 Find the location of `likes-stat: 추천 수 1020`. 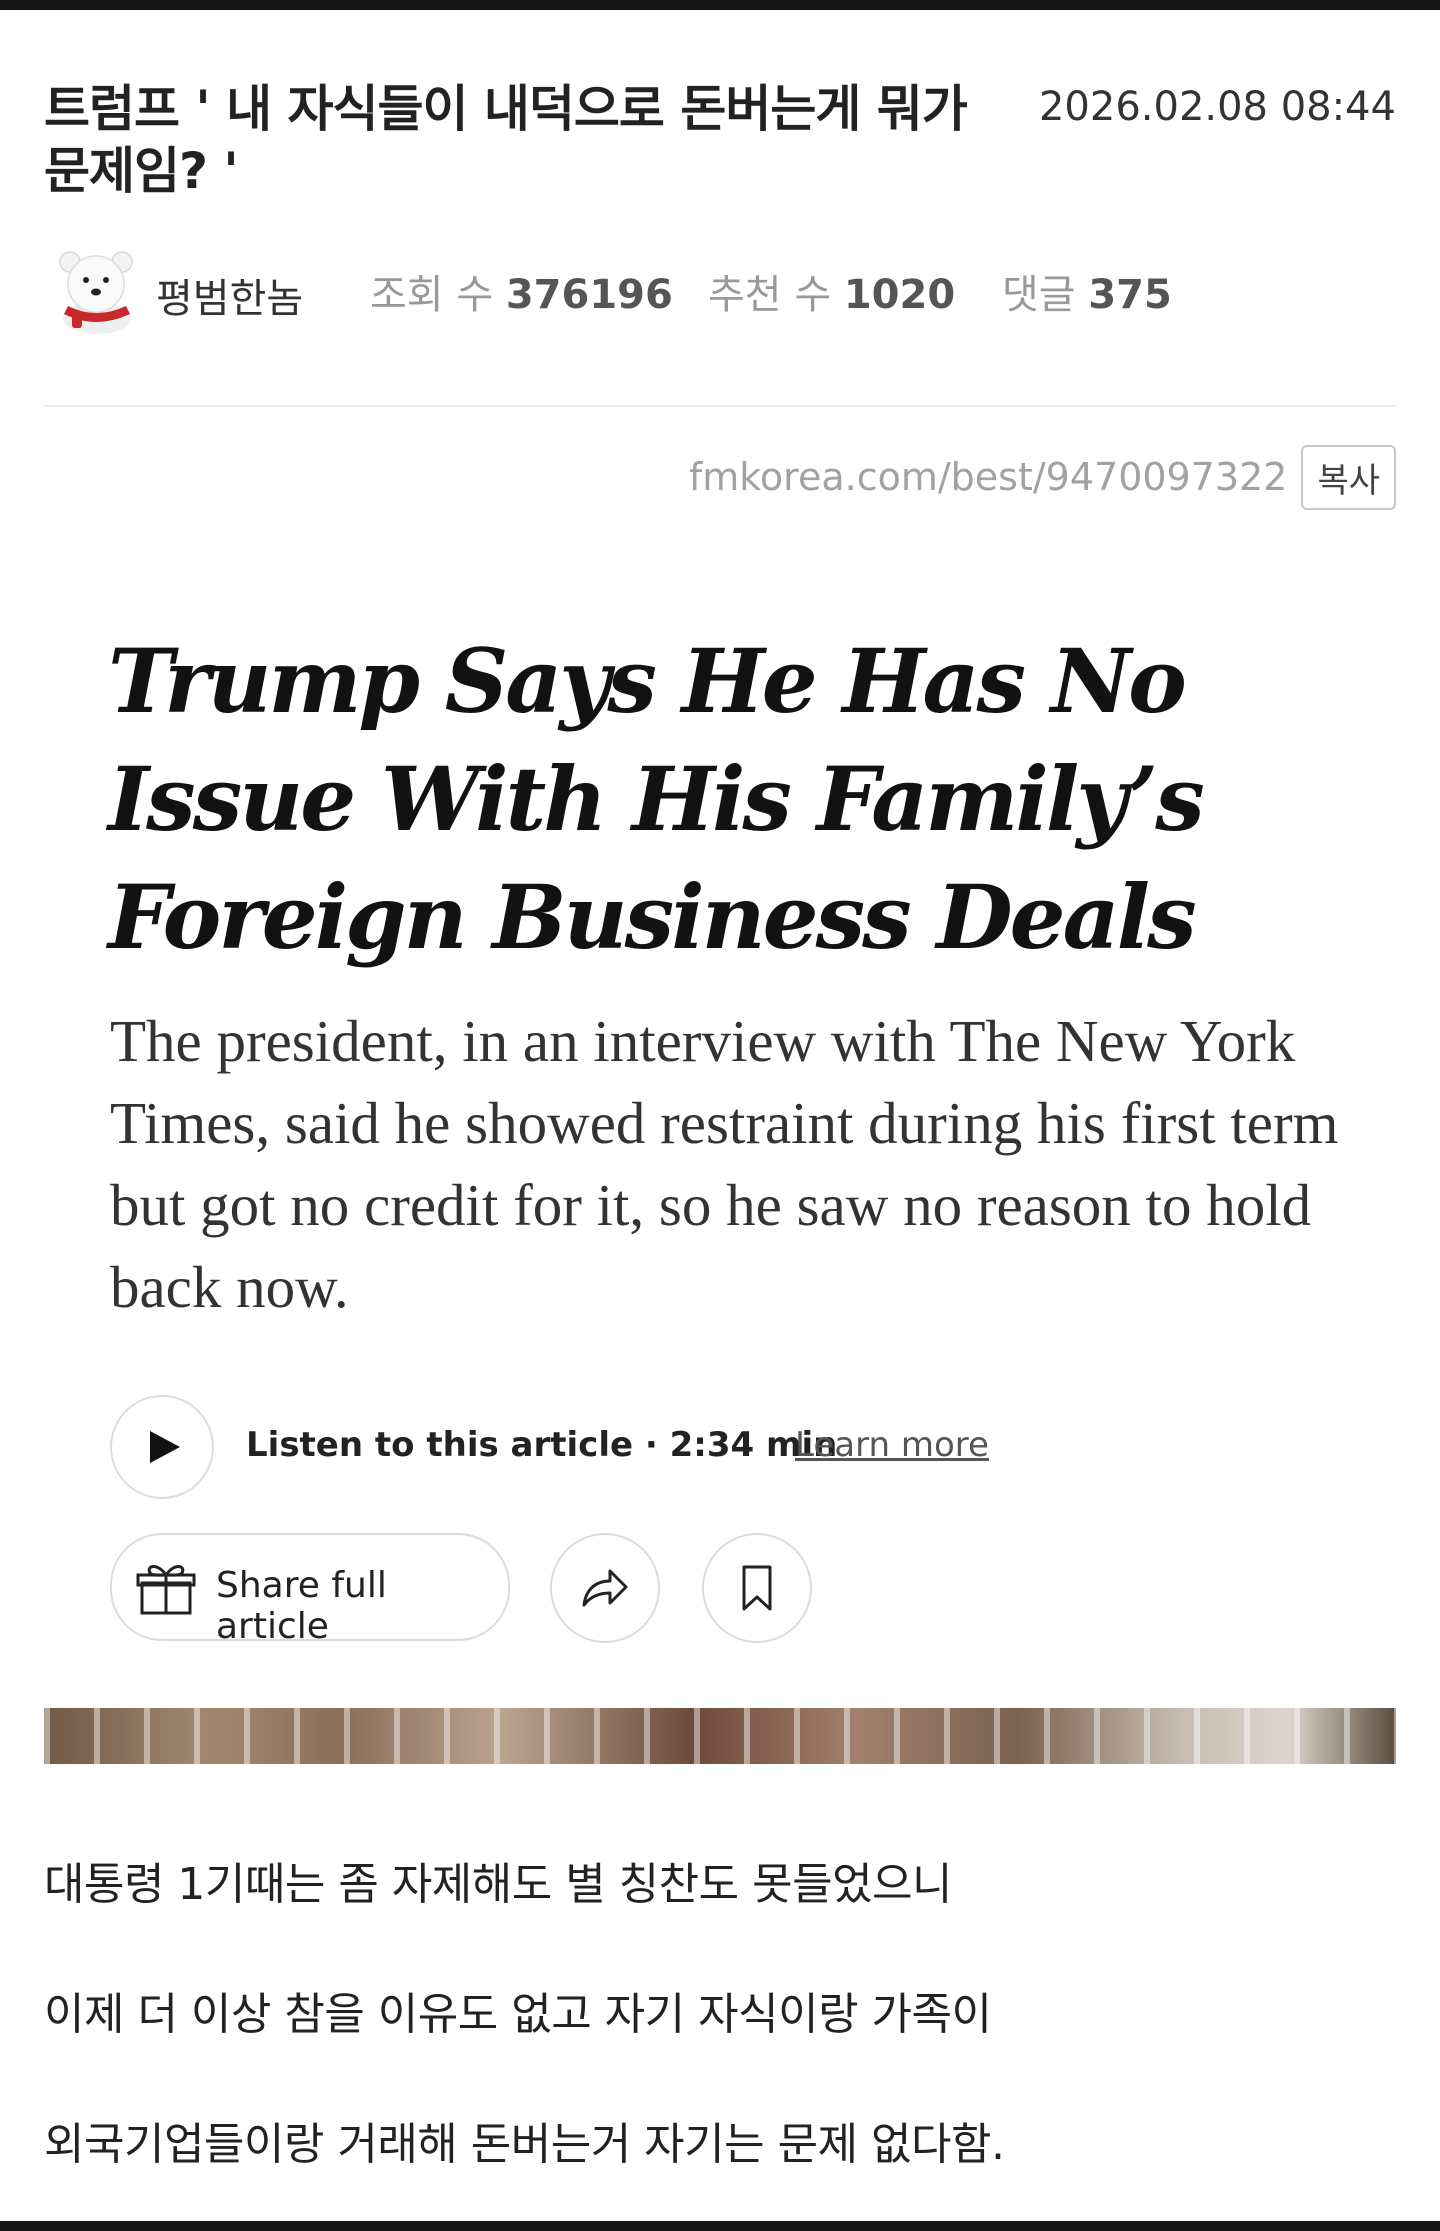

likes-stat: 추천 수 1020 is located at coordinates (831, 291).